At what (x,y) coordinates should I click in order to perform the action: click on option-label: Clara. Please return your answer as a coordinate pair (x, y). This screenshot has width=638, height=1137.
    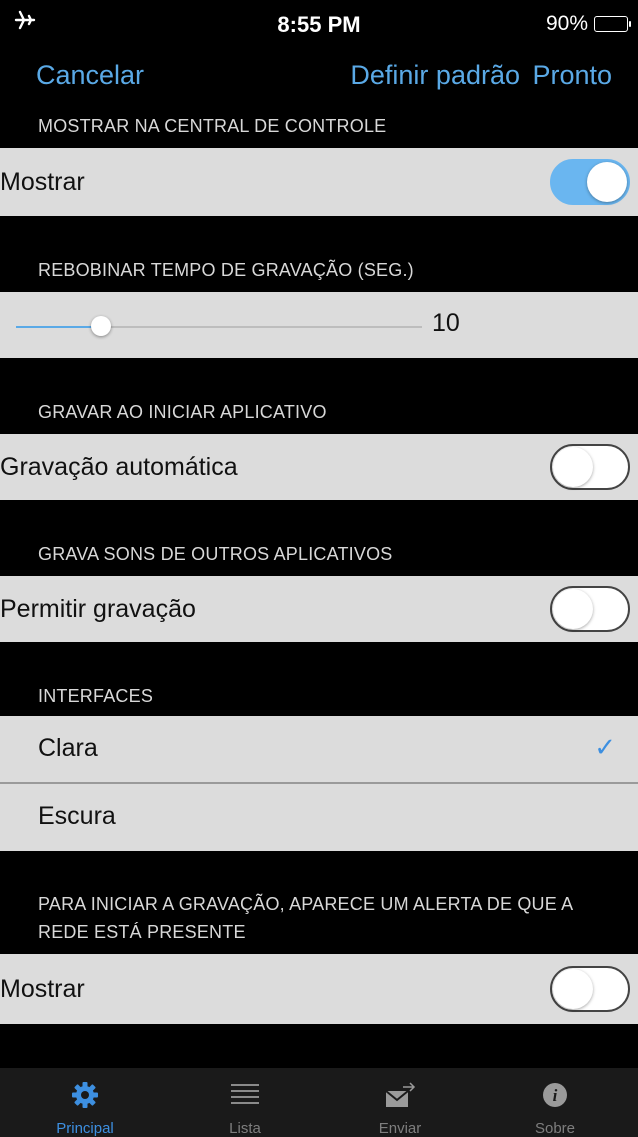
    Looking at the image, I should click on (68, 748).